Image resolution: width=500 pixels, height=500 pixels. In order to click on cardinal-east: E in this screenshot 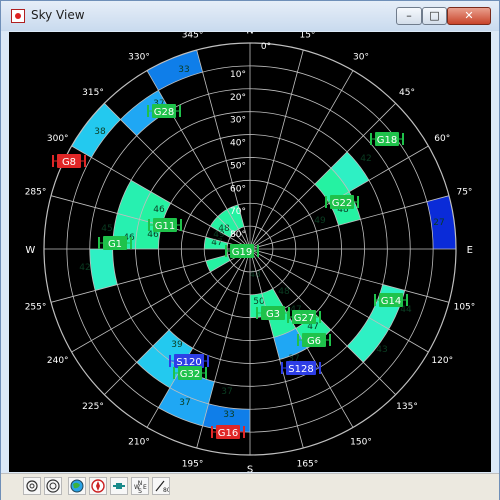, I will do `click(470, 250)`.